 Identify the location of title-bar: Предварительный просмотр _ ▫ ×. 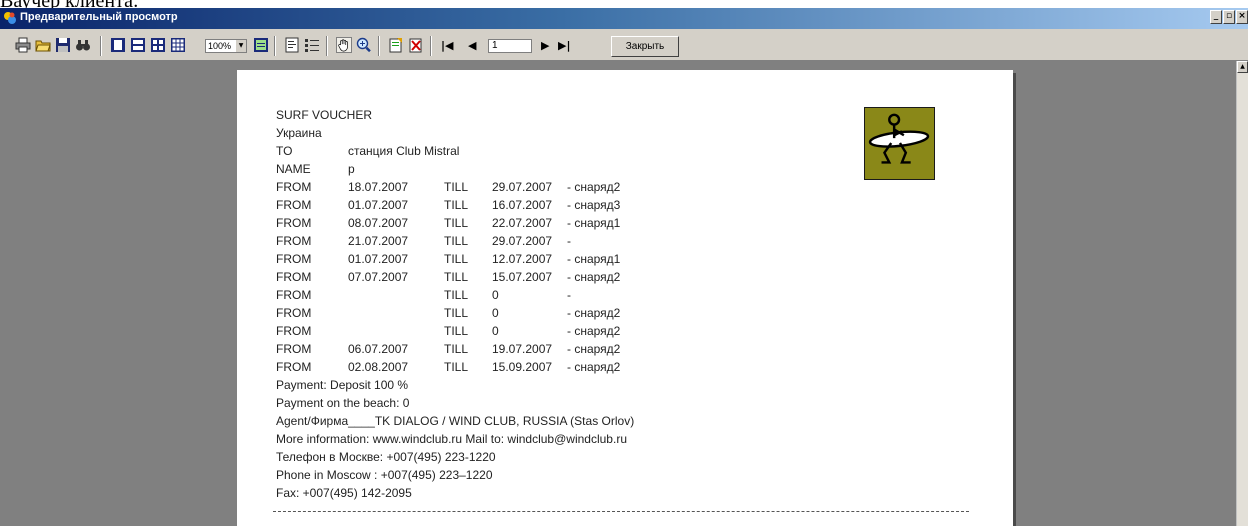
(624, 18).